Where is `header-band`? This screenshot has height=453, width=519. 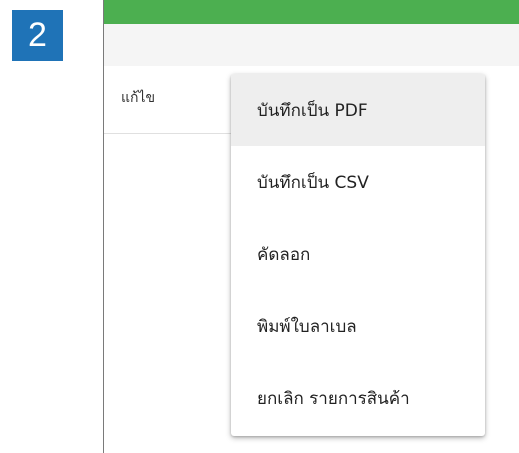
header-band is located at coordinates (311, 45).